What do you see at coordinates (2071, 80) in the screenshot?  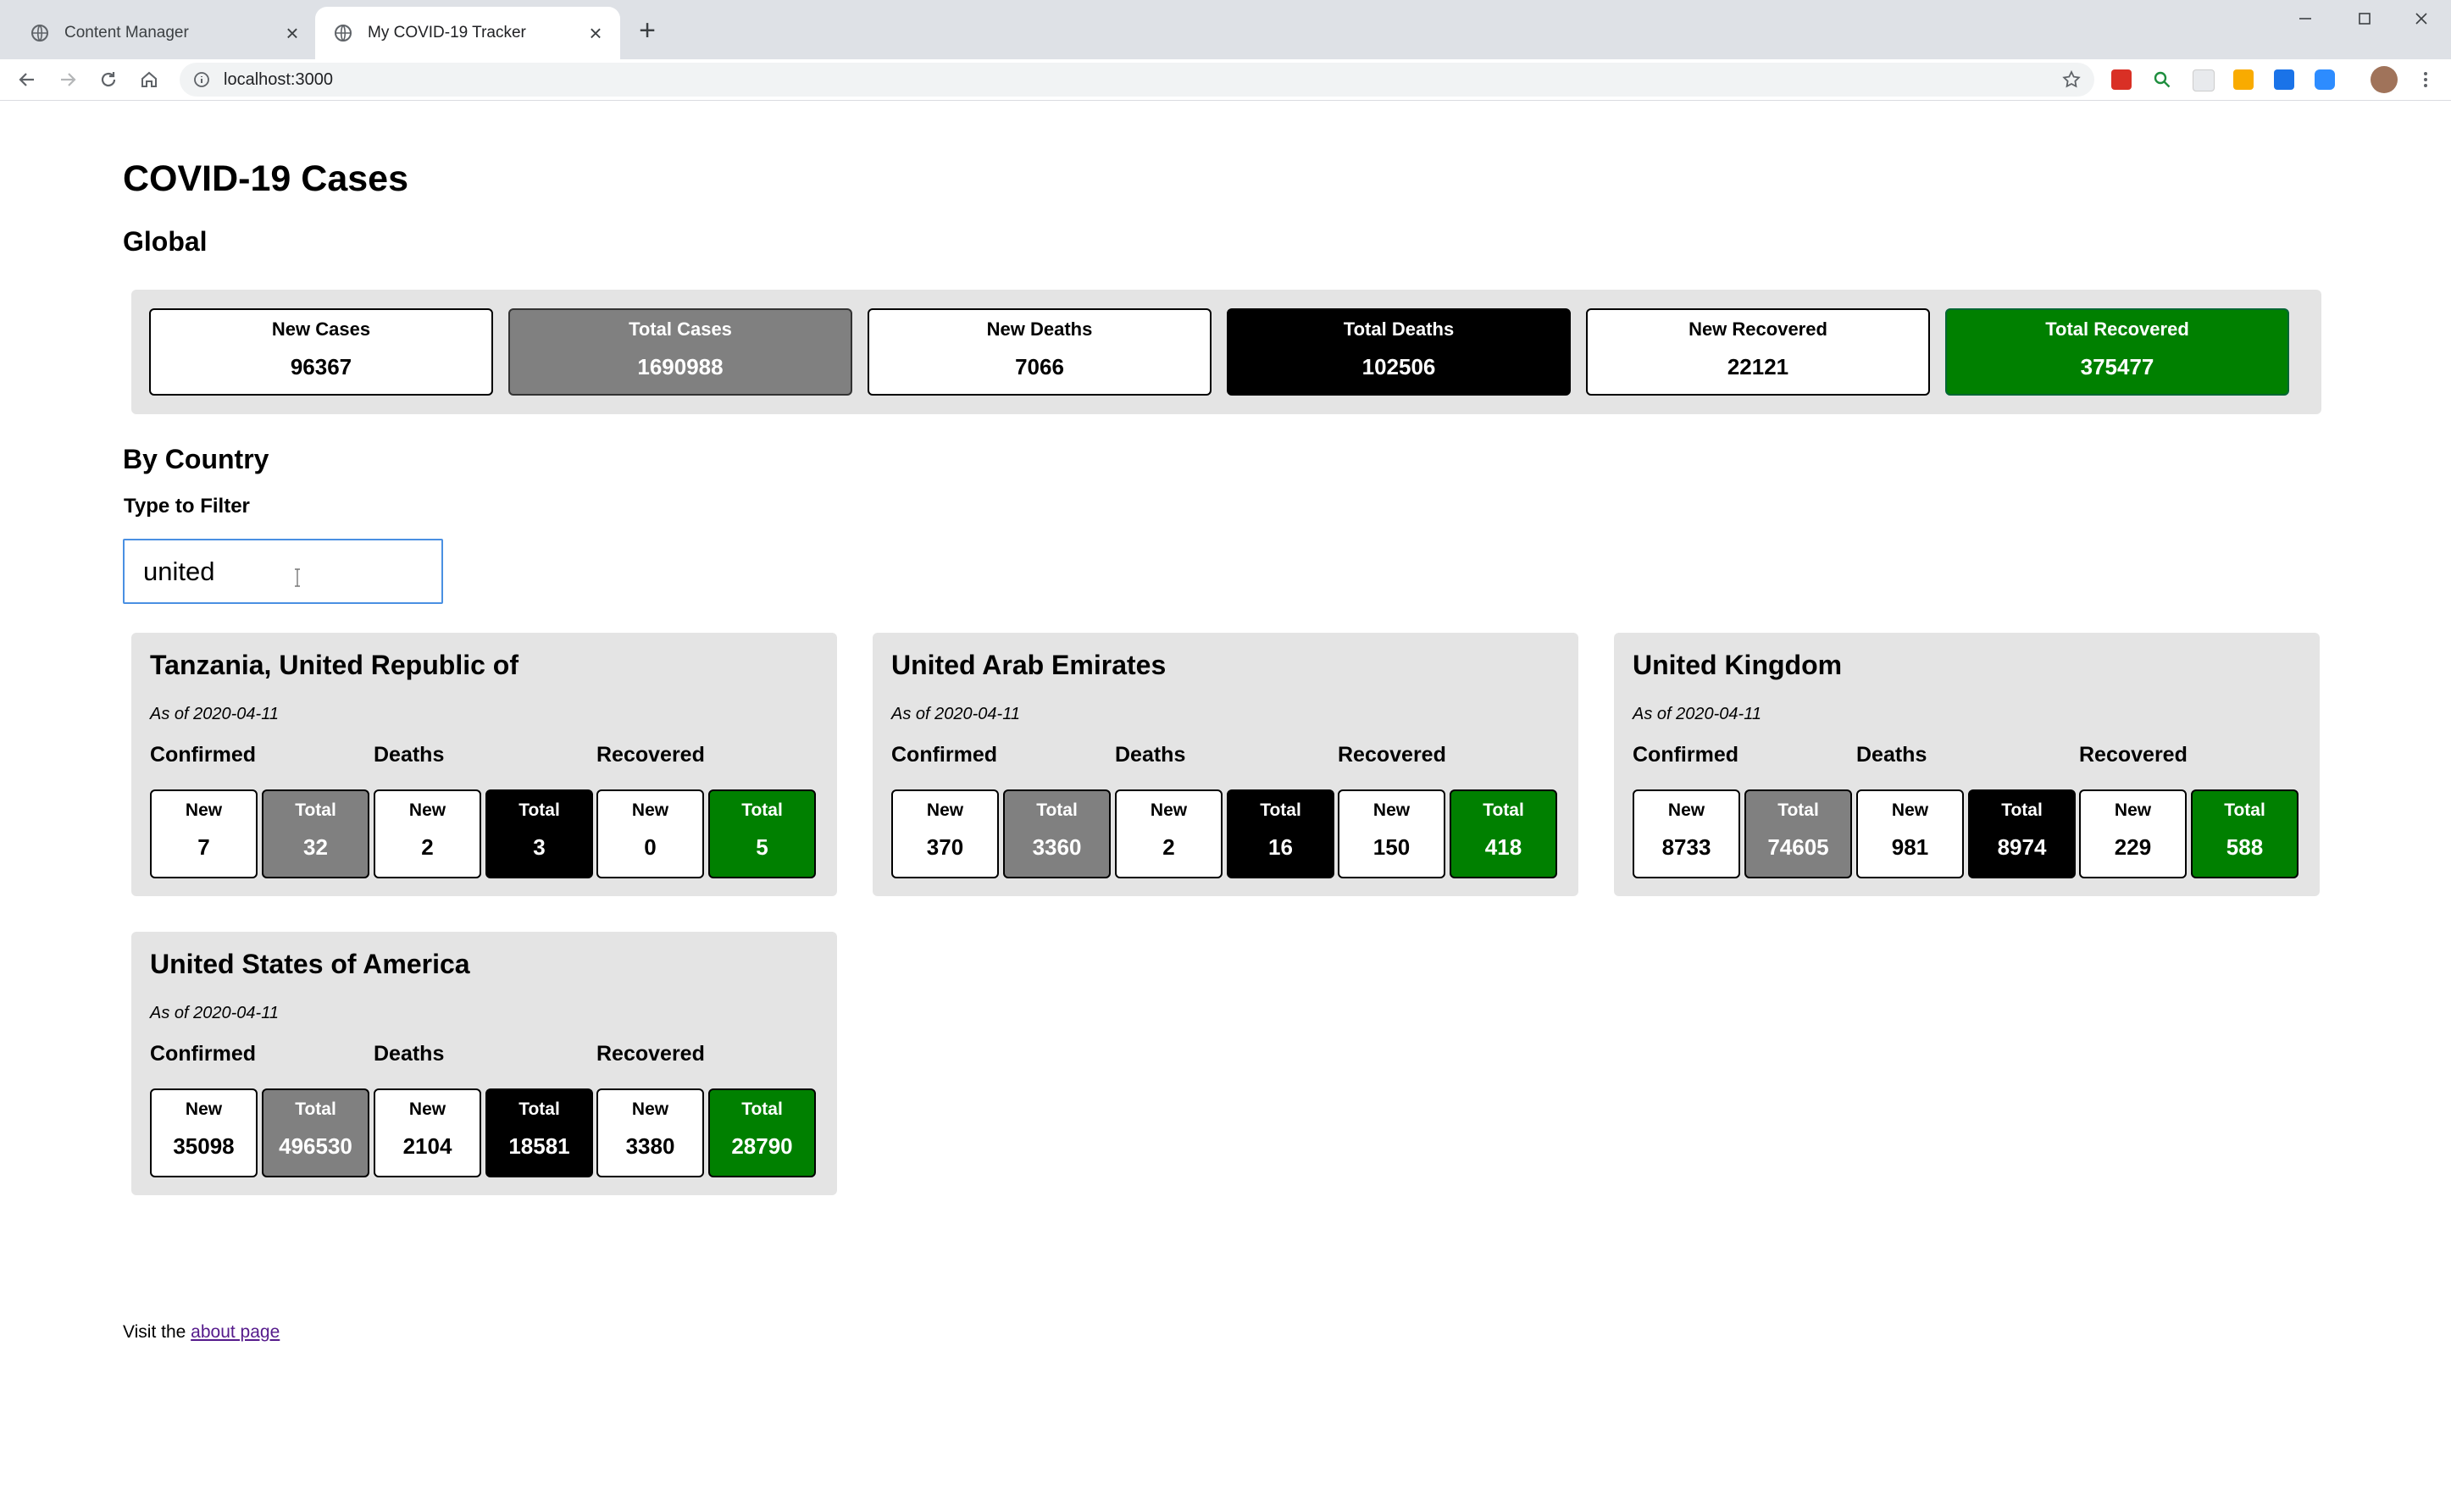 I see `bookmark-star-icon` at bounding box center [2071, 80].